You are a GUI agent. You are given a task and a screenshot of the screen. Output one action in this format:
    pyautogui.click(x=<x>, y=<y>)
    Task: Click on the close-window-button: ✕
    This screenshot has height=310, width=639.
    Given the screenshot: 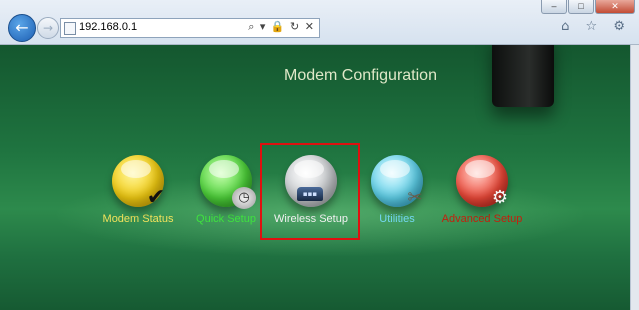 What is the action you would take?
    pyautogui.click(x=615, y=7)
    